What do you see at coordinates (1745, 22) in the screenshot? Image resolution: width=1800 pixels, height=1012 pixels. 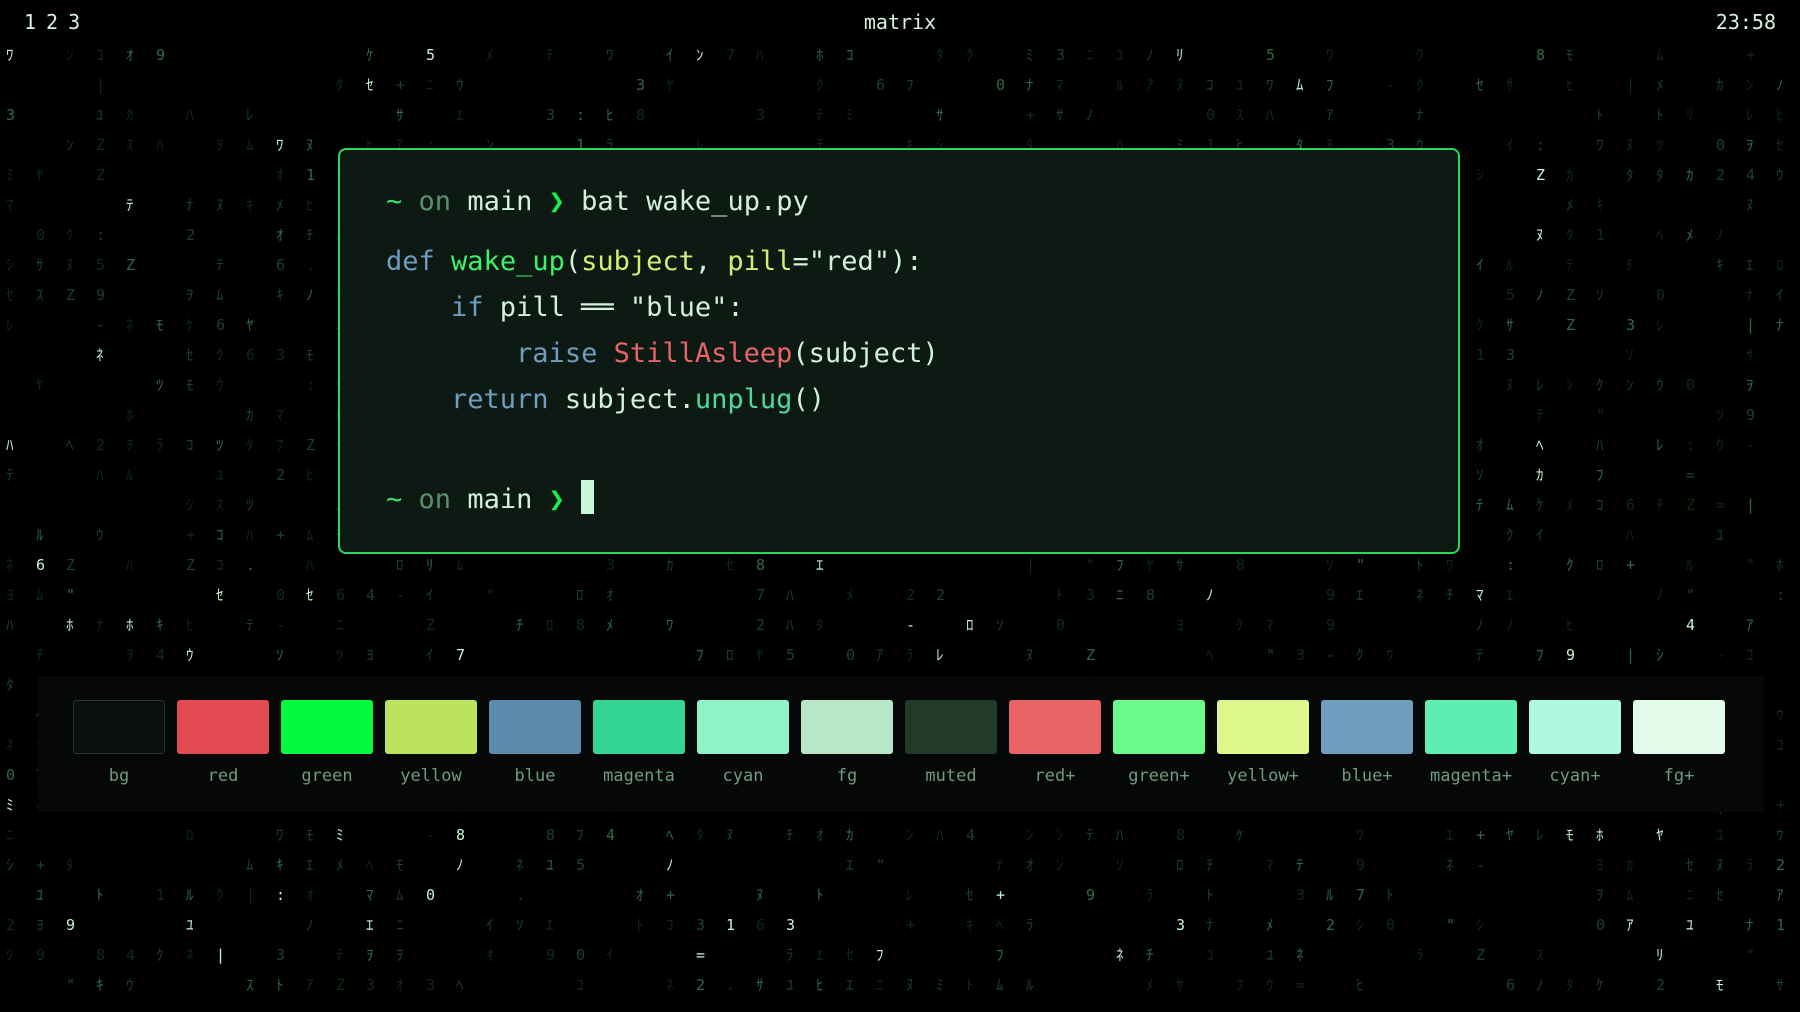 I see `clock: 23:58` at bounding box center [1745, 22].